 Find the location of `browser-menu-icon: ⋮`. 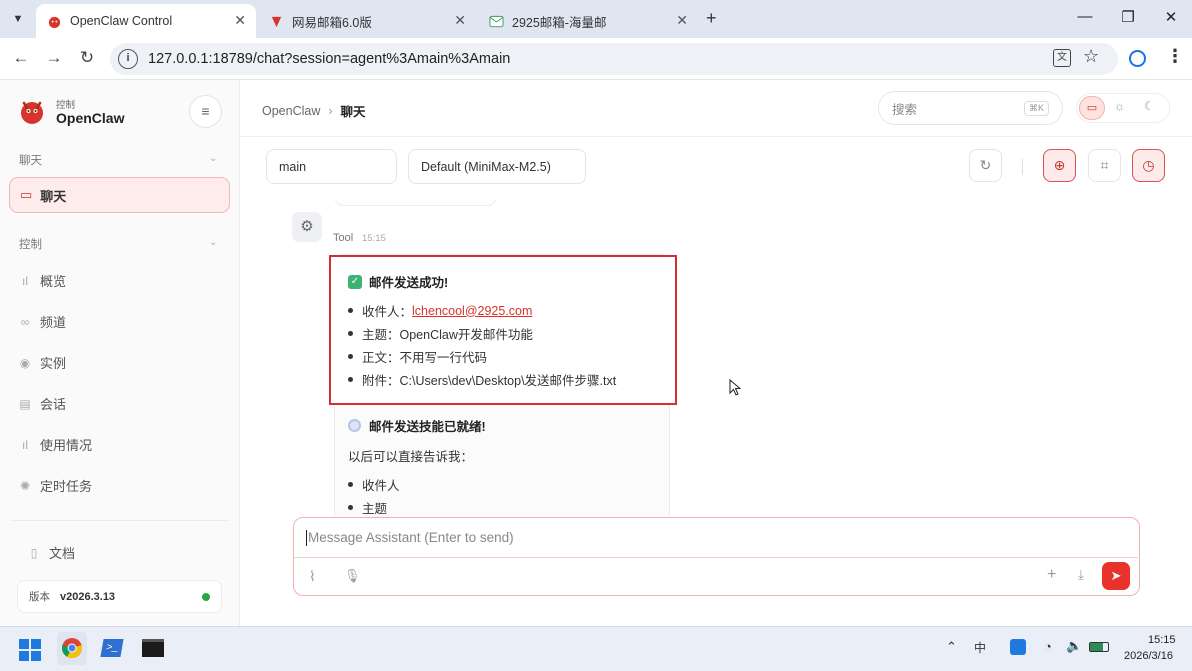

browser-menu-icon: ⋮ is located at coordinates (1175, 56).